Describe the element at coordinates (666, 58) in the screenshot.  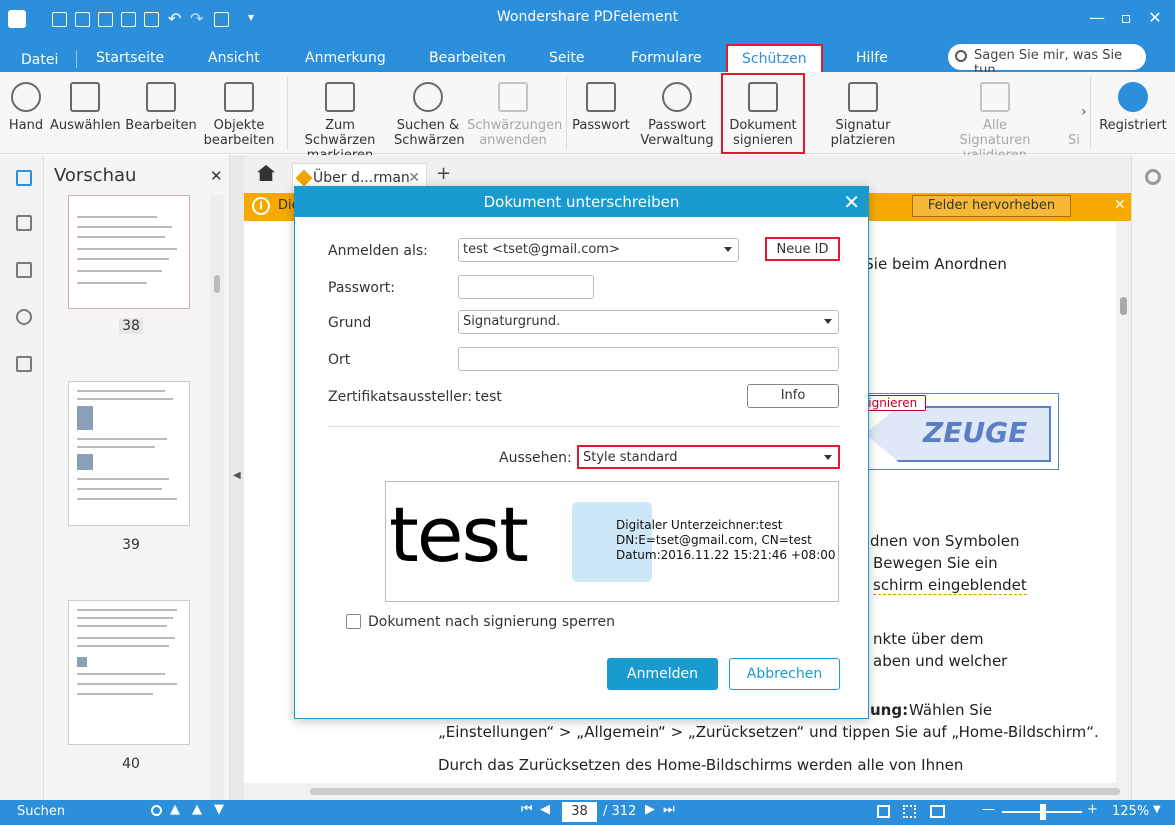
I see `tab-formulare: Formulare` at that location.